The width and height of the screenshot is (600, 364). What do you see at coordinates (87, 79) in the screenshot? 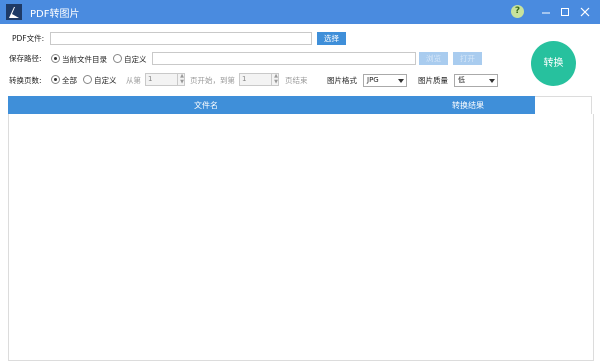
I see `page-range-custom-radio` at bounding box center [87, 79].